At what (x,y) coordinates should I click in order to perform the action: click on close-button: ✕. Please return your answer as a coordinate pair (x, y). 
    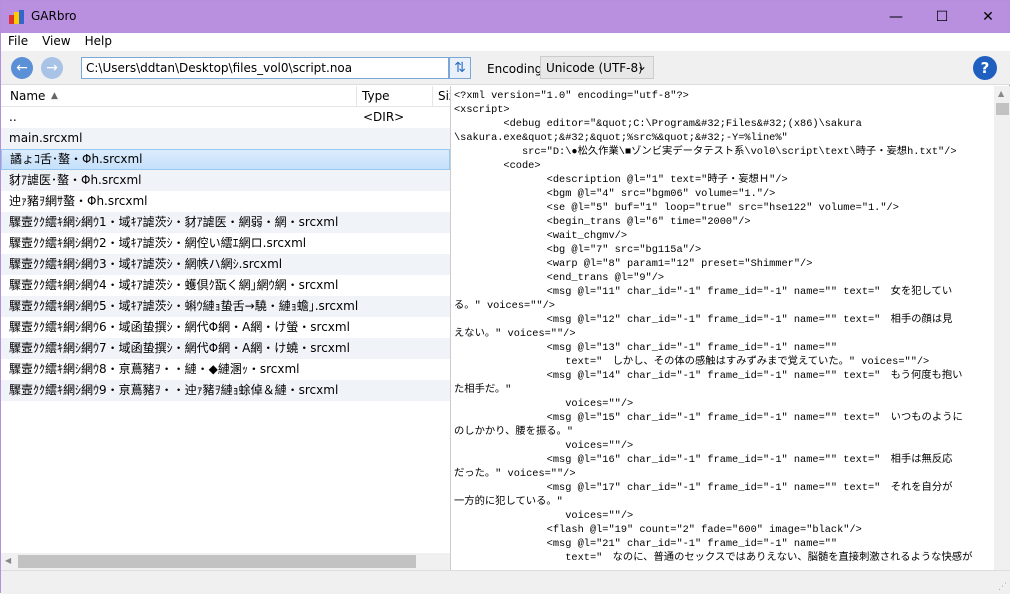
    Looking at the image, I should click on (987, 17).